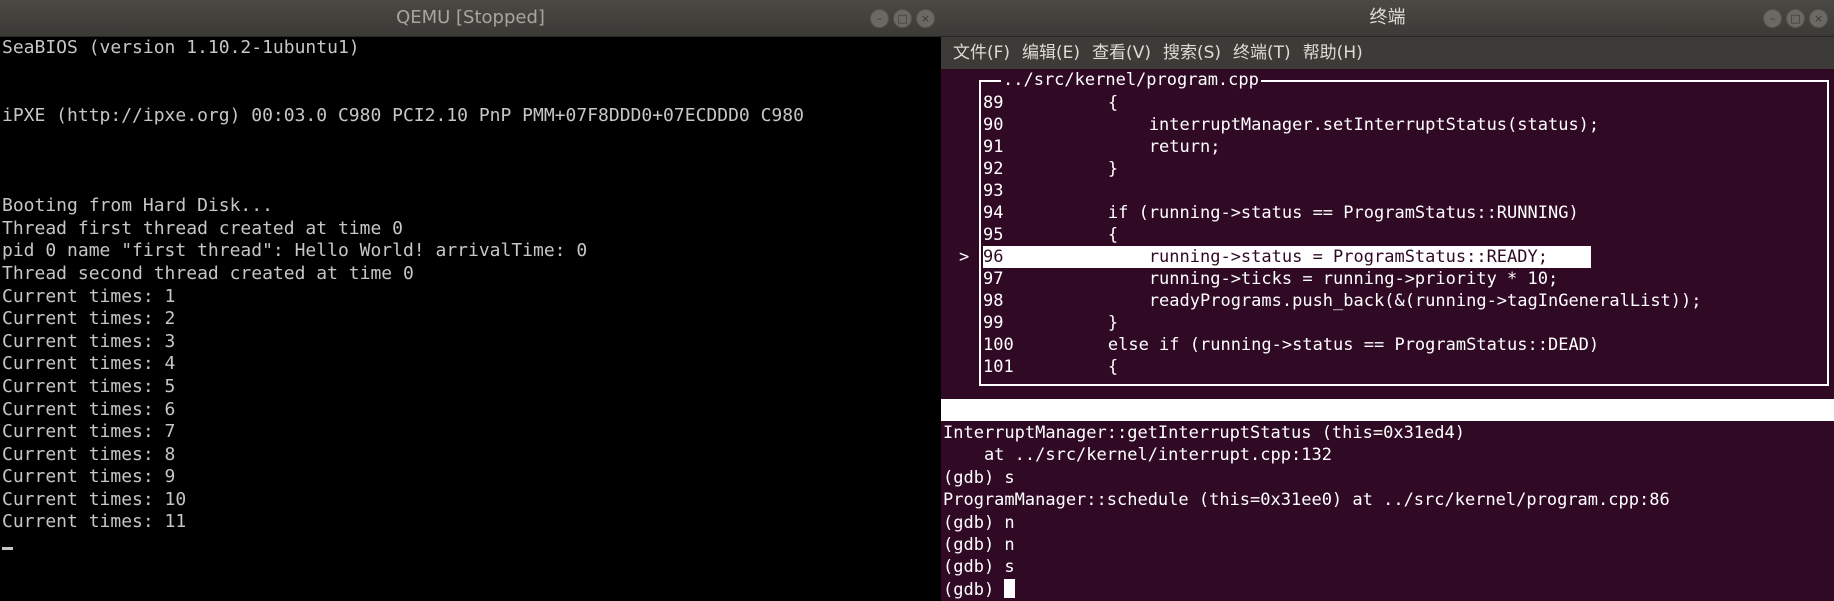 This screenshot has height=601, width=1834. I want to click on gdb-output-line: at ../src/kernel/interrupt.cpp:132, so click(1137, 455).